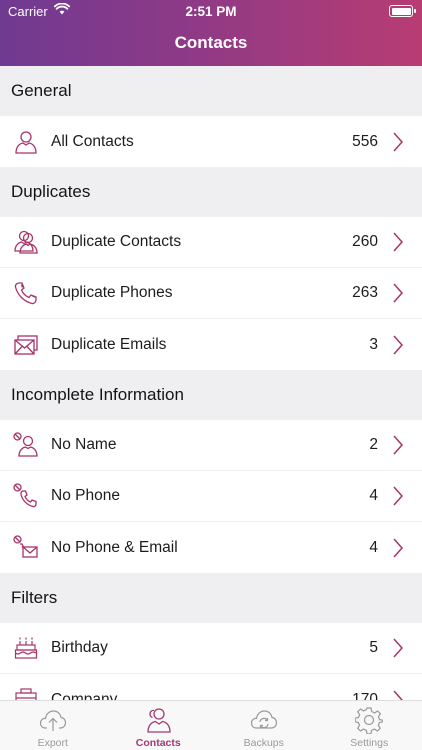 The width and height of the screenshot is (422, 750). Describe the element at coordinates (53, 720) in the screenshot. I see `cloud-upload-icon` at that location.